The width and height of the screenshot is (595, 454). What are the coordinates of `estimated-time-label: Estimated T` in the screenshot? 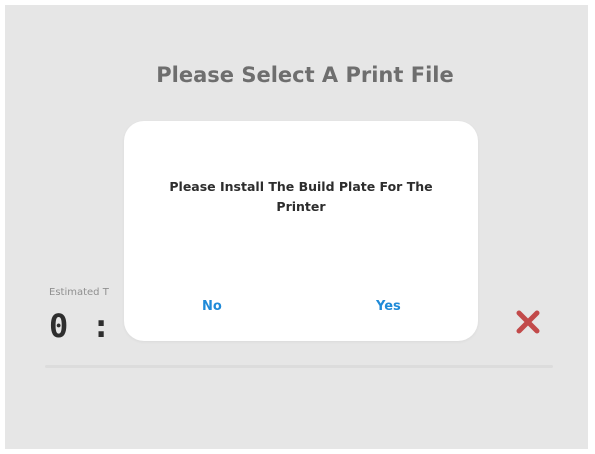 It's located at (79, 292).